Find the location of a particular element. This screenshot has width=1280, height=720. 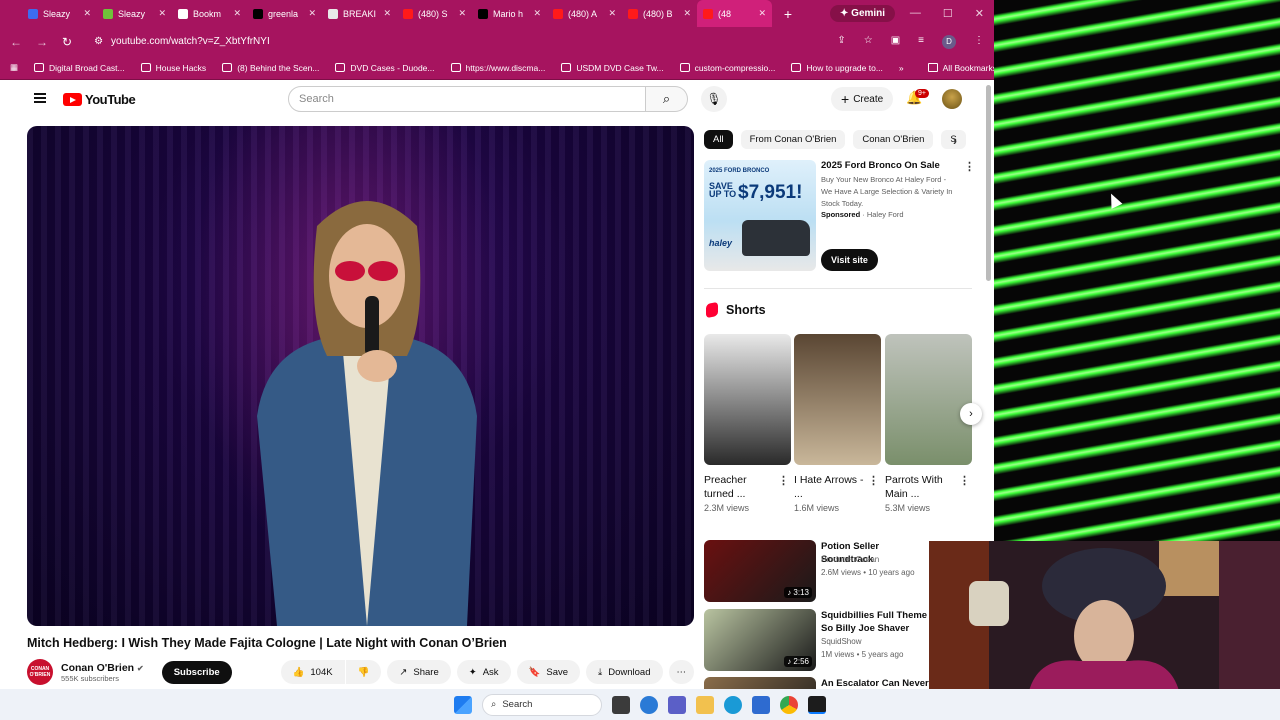

scrollbar is located at coordinates (988, 183).